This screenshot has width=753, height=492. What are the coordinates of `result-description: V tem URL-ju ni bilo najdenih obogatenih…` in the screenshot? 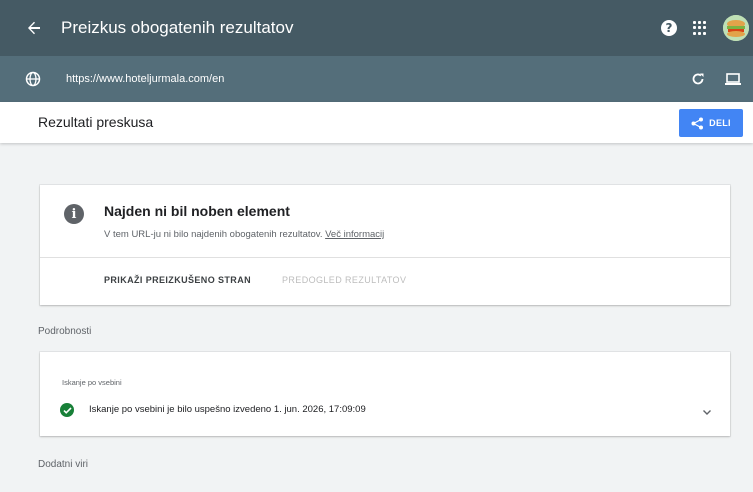 It's located at (244, 234).